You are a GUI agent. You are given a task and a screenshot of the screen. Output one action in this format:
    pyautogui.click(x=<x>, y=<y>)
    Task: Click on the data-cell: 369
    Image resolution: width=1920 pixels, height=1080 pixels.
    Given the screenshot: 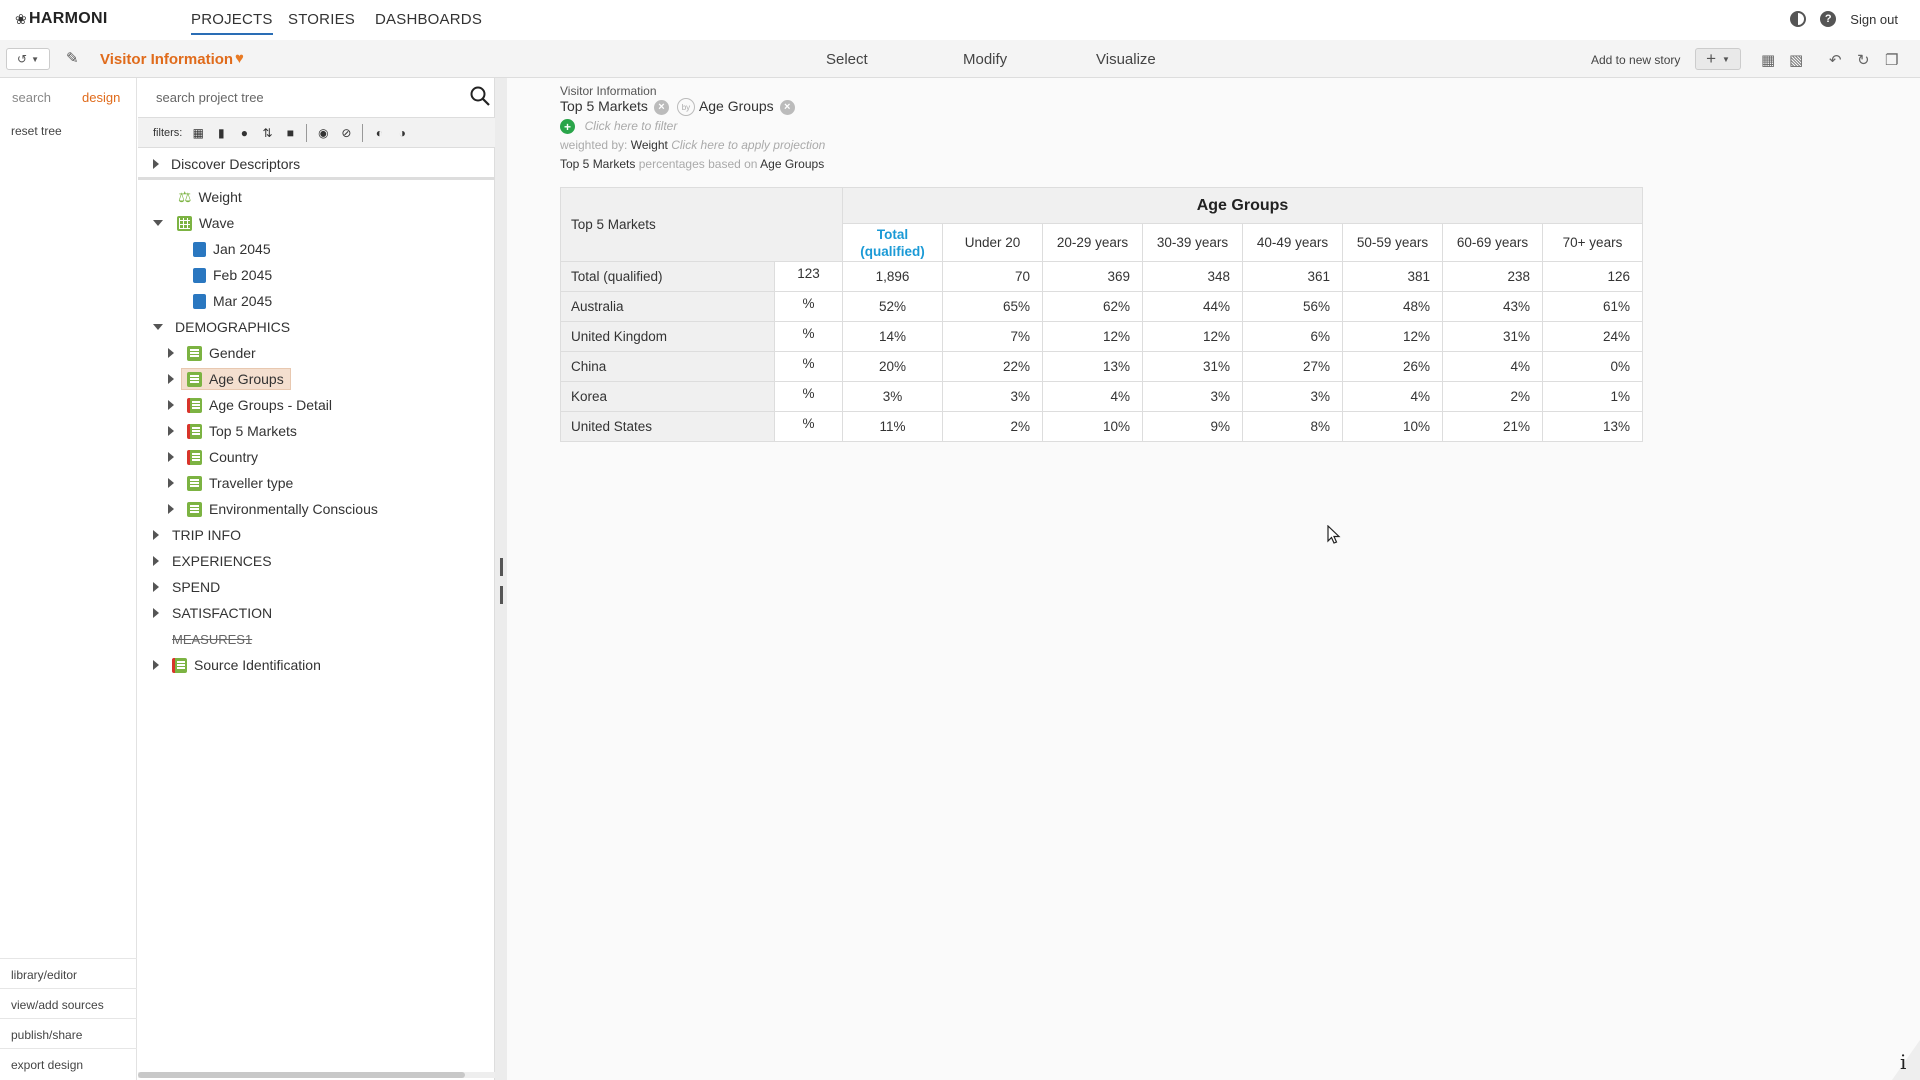 What is the action you would take?
    pyautogui.click(x=1092, y=276)
    